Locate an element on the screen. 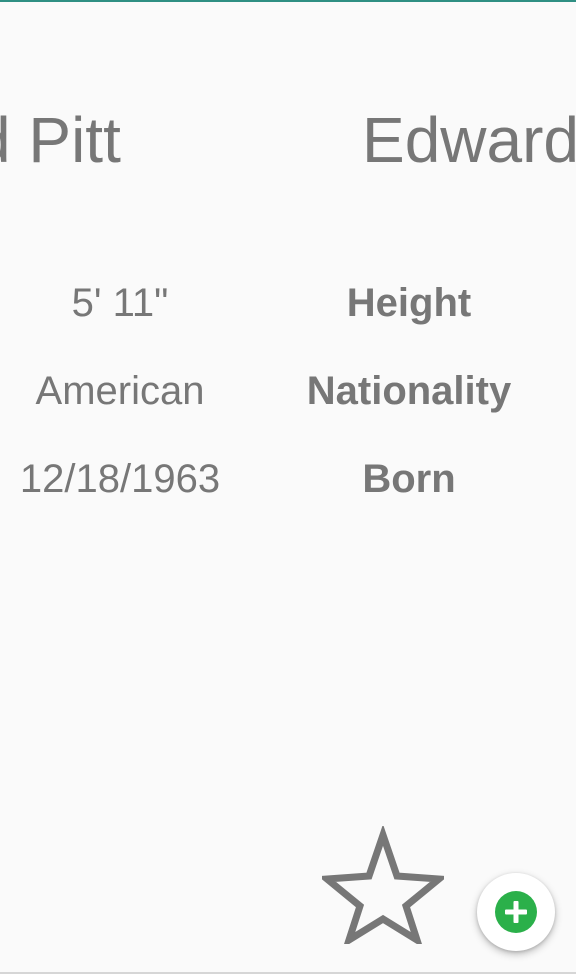 The image size is (576, 974). star-outline-icon is located at coordinates (383, 886).